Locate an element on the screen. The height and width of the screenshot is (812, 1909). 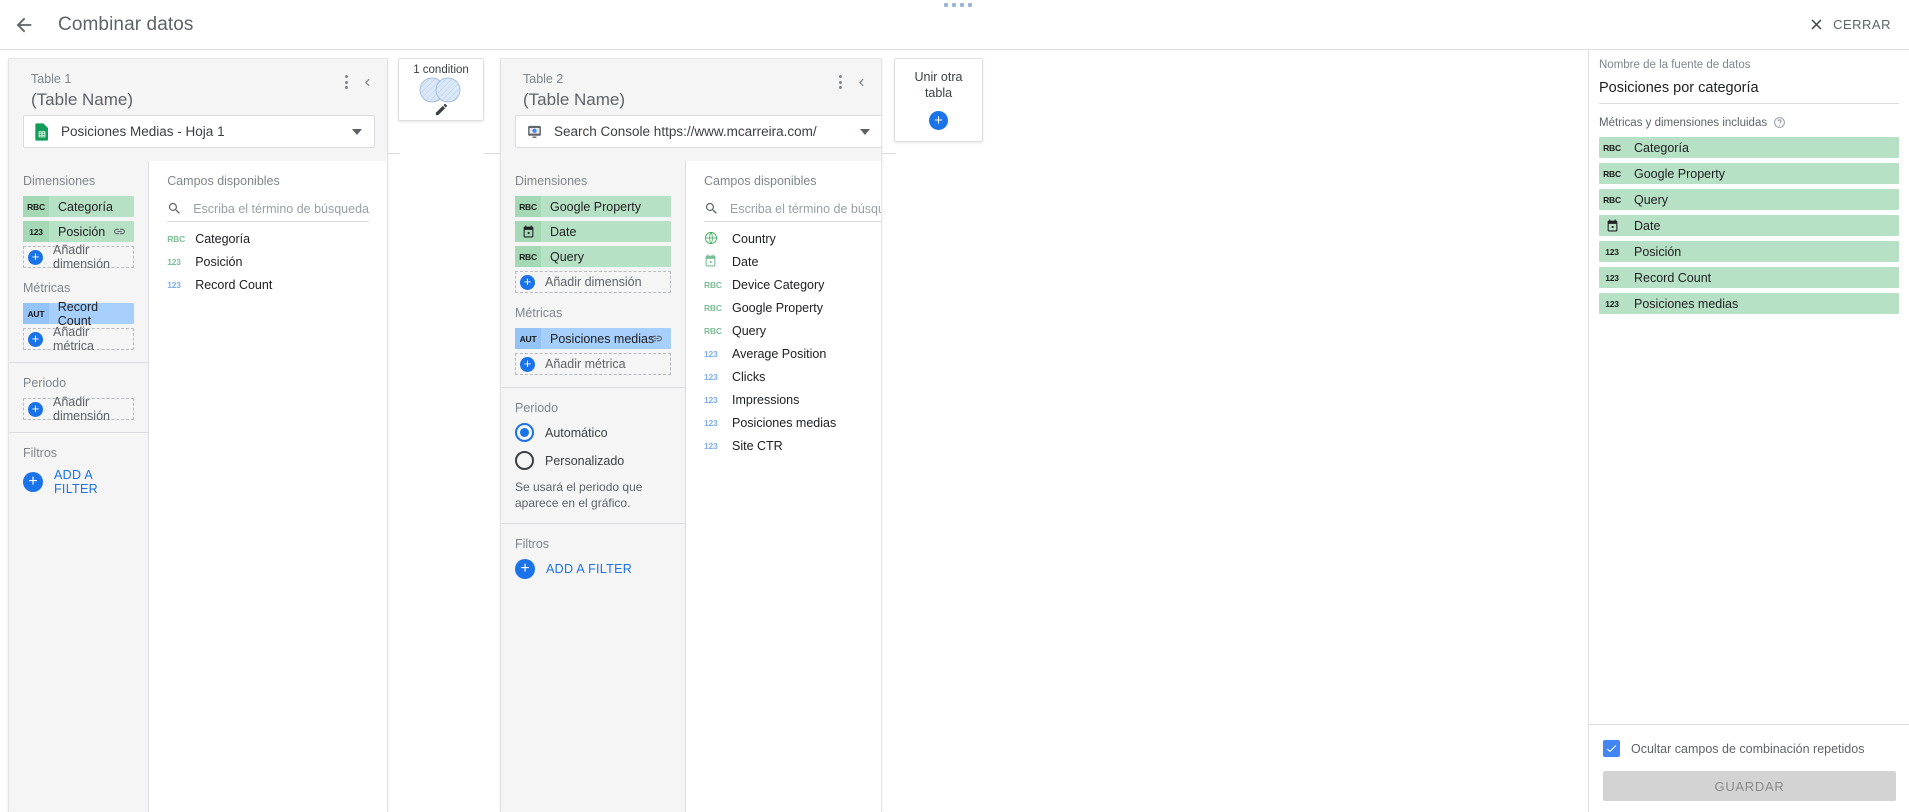
period-custom-option: Personalizado is located at coordinates (593, 460).